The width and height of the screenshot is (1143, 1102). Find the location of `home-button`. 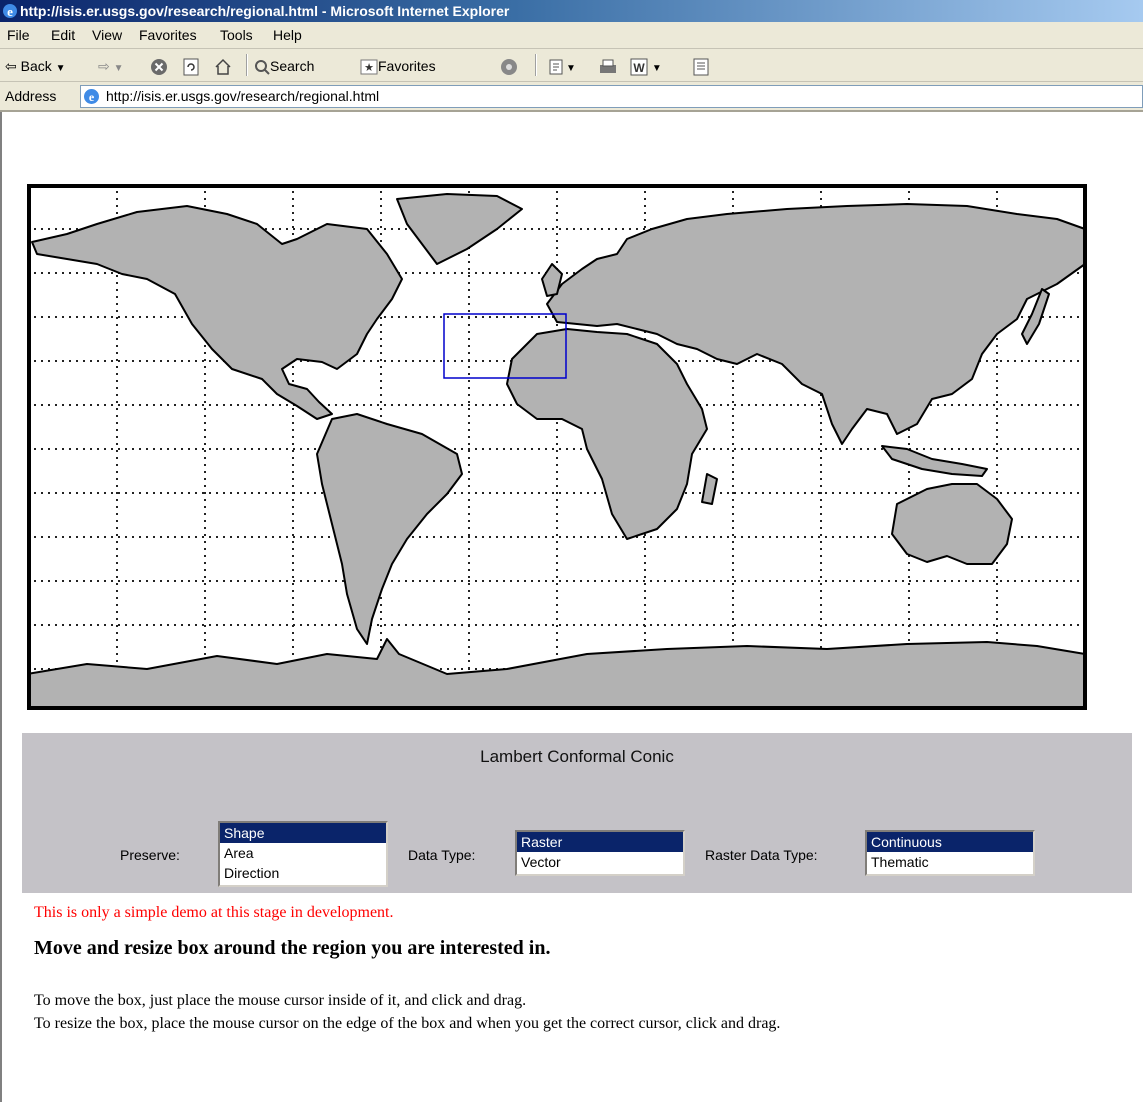

home-button is located at coordinates (223, 66).